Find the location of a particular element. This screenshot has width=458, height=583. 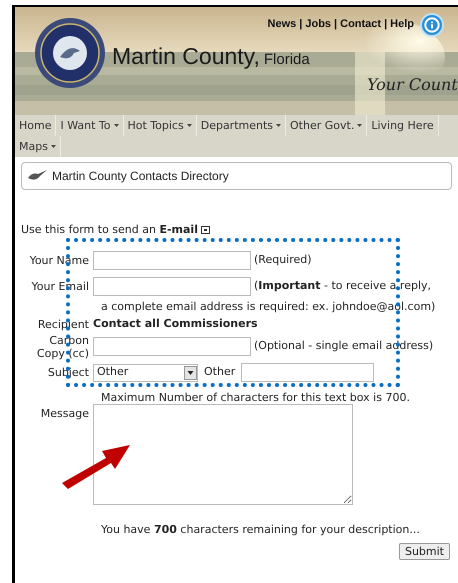

field-label: Recipient is located at coordinates (63, 324).